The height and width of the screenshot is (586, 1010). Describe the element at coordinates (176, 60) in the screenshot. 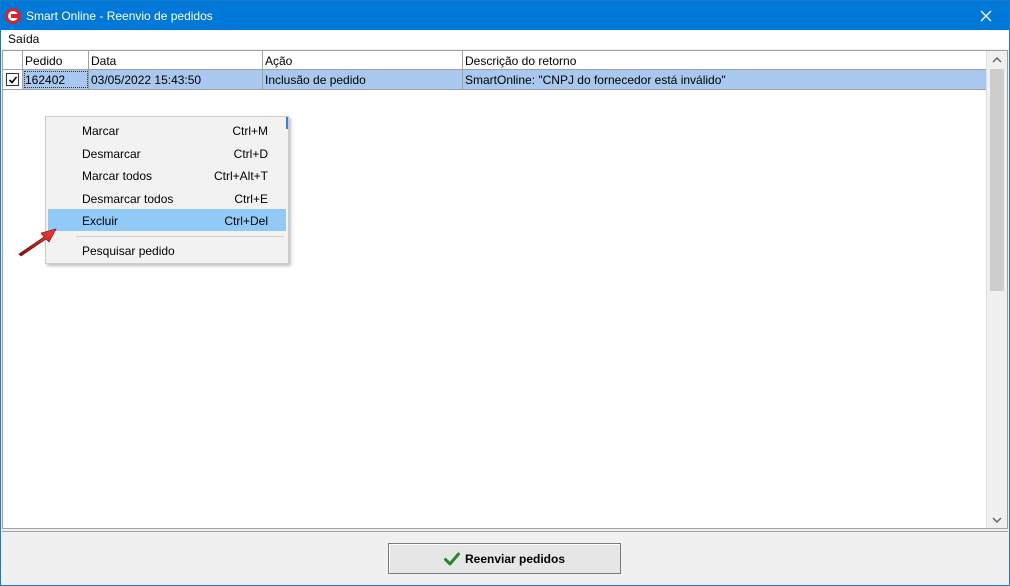

I see `column-header-data: Data` at that location.